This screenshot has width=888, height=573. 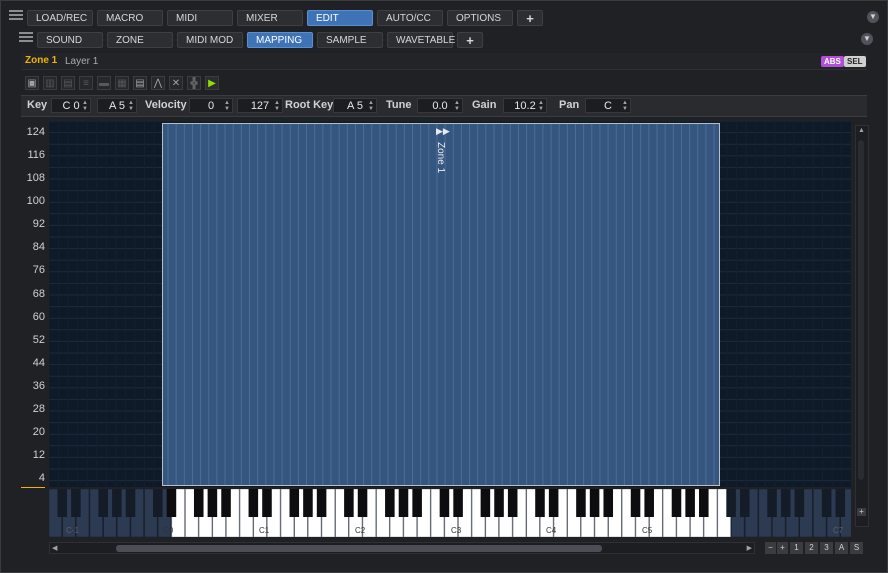 What do you see at coordinates (440, 105) in the screenshot?
I see `tune-field: 0.0 ▲ ▼` at bounding box center [440, 105].